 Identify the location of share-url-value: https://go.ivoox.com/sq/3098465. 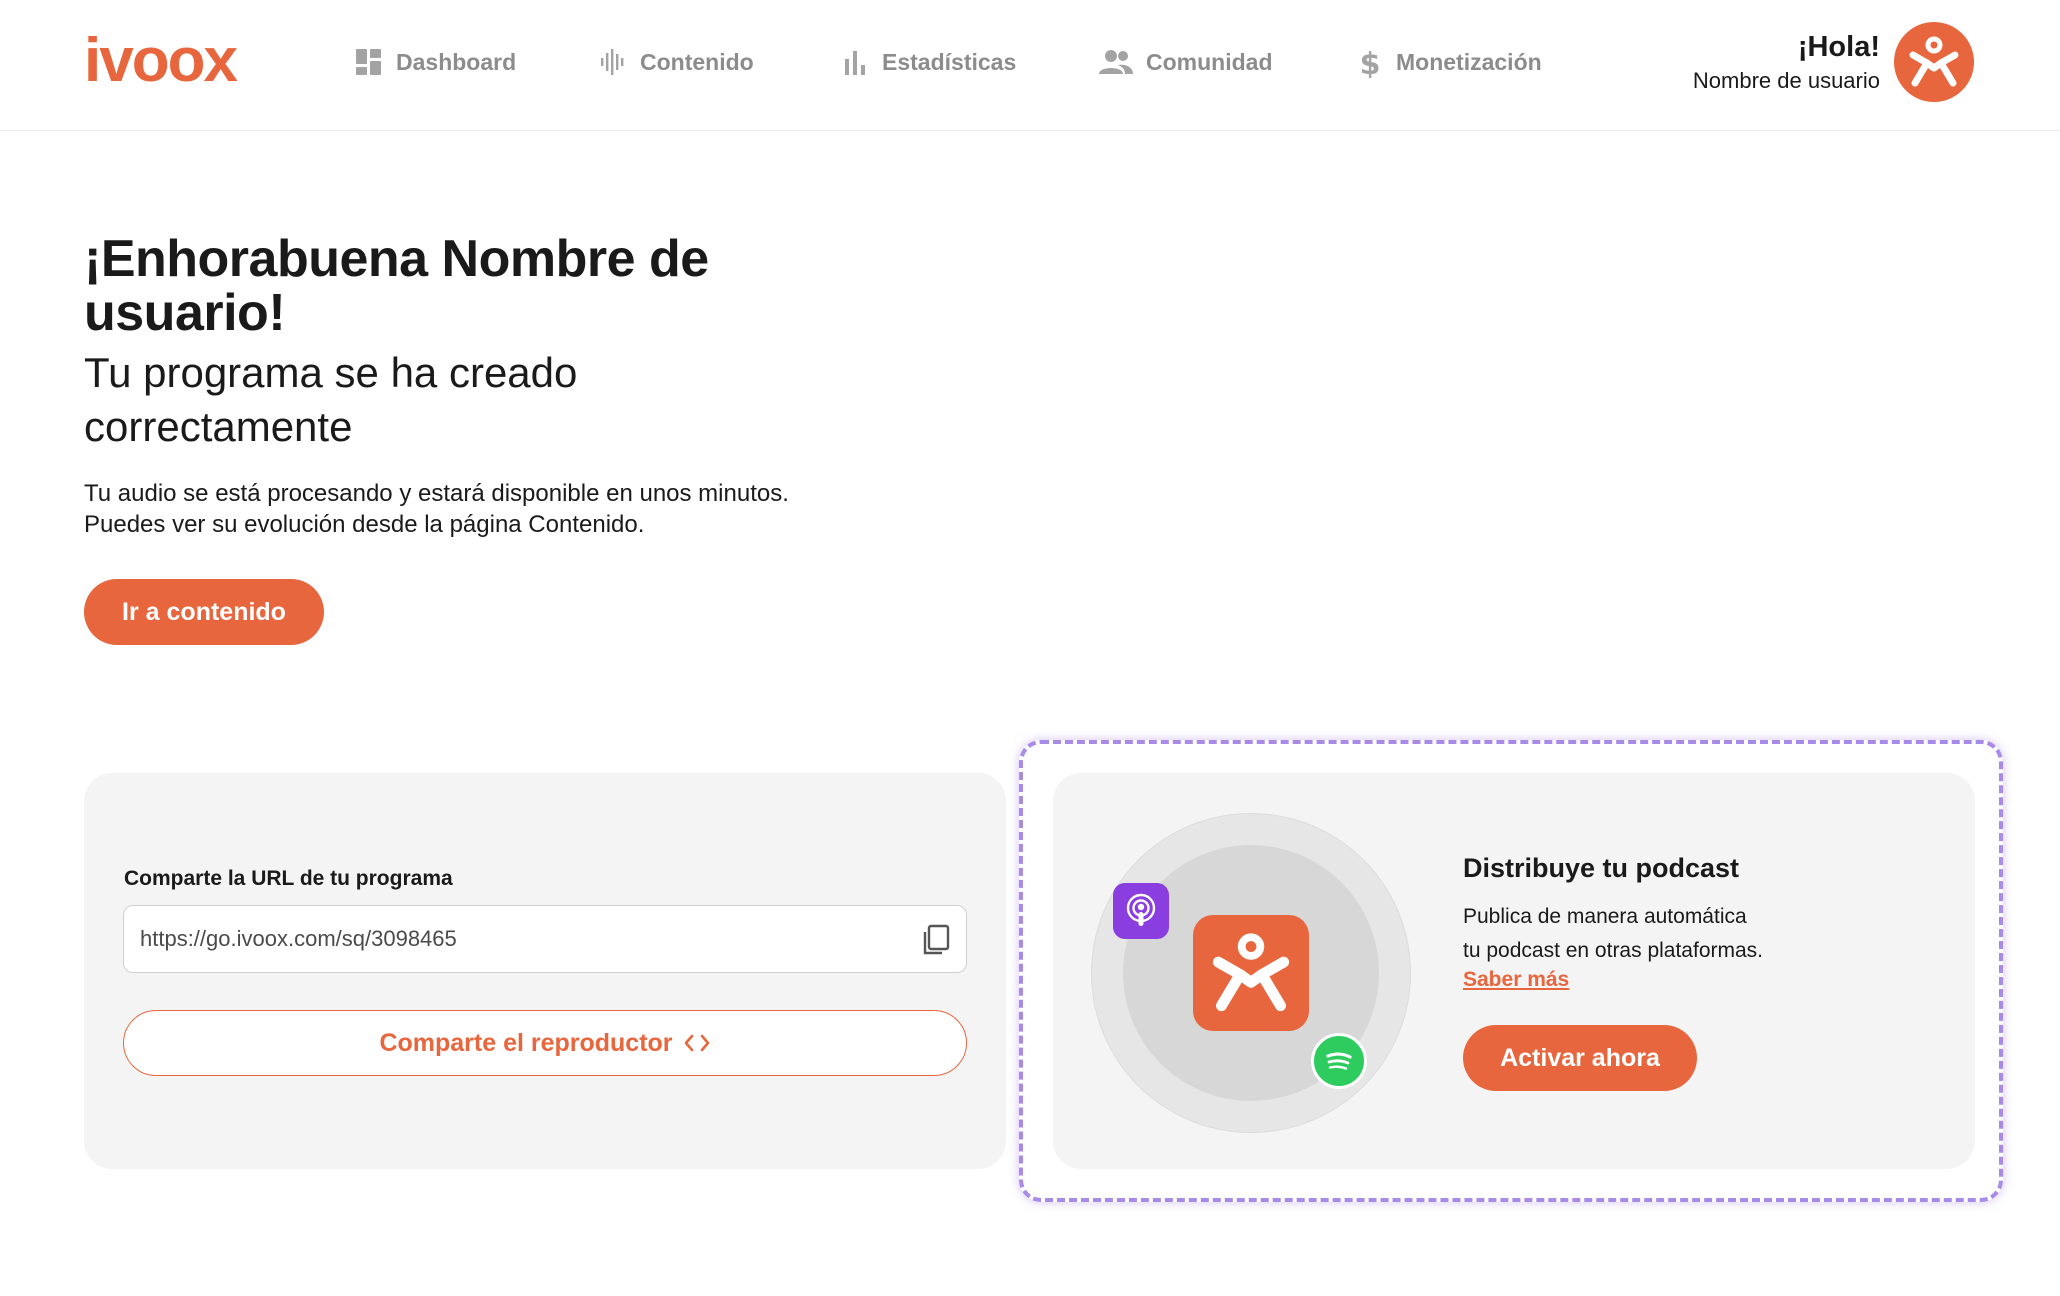
(298, 938).